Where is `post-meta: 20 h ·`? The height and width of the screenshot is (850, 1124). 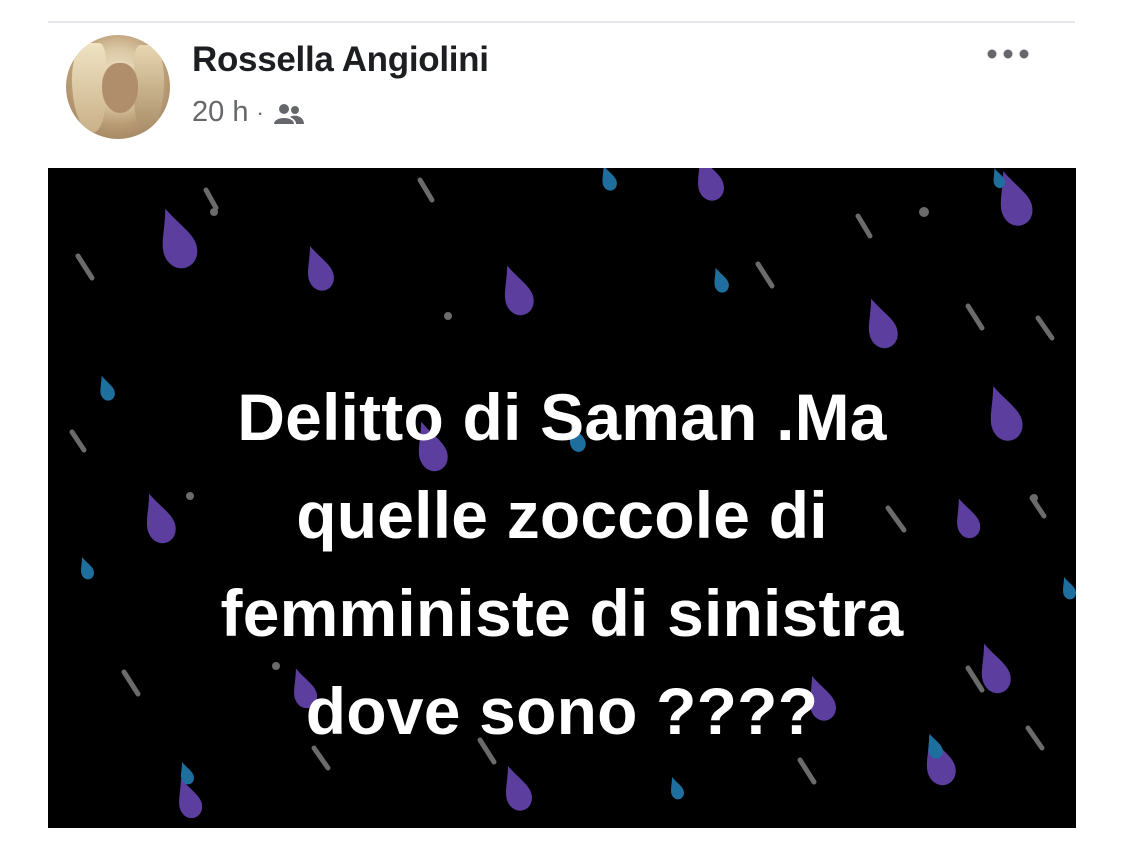 post-meta: 20 h · is located at coordinates (249, 112).